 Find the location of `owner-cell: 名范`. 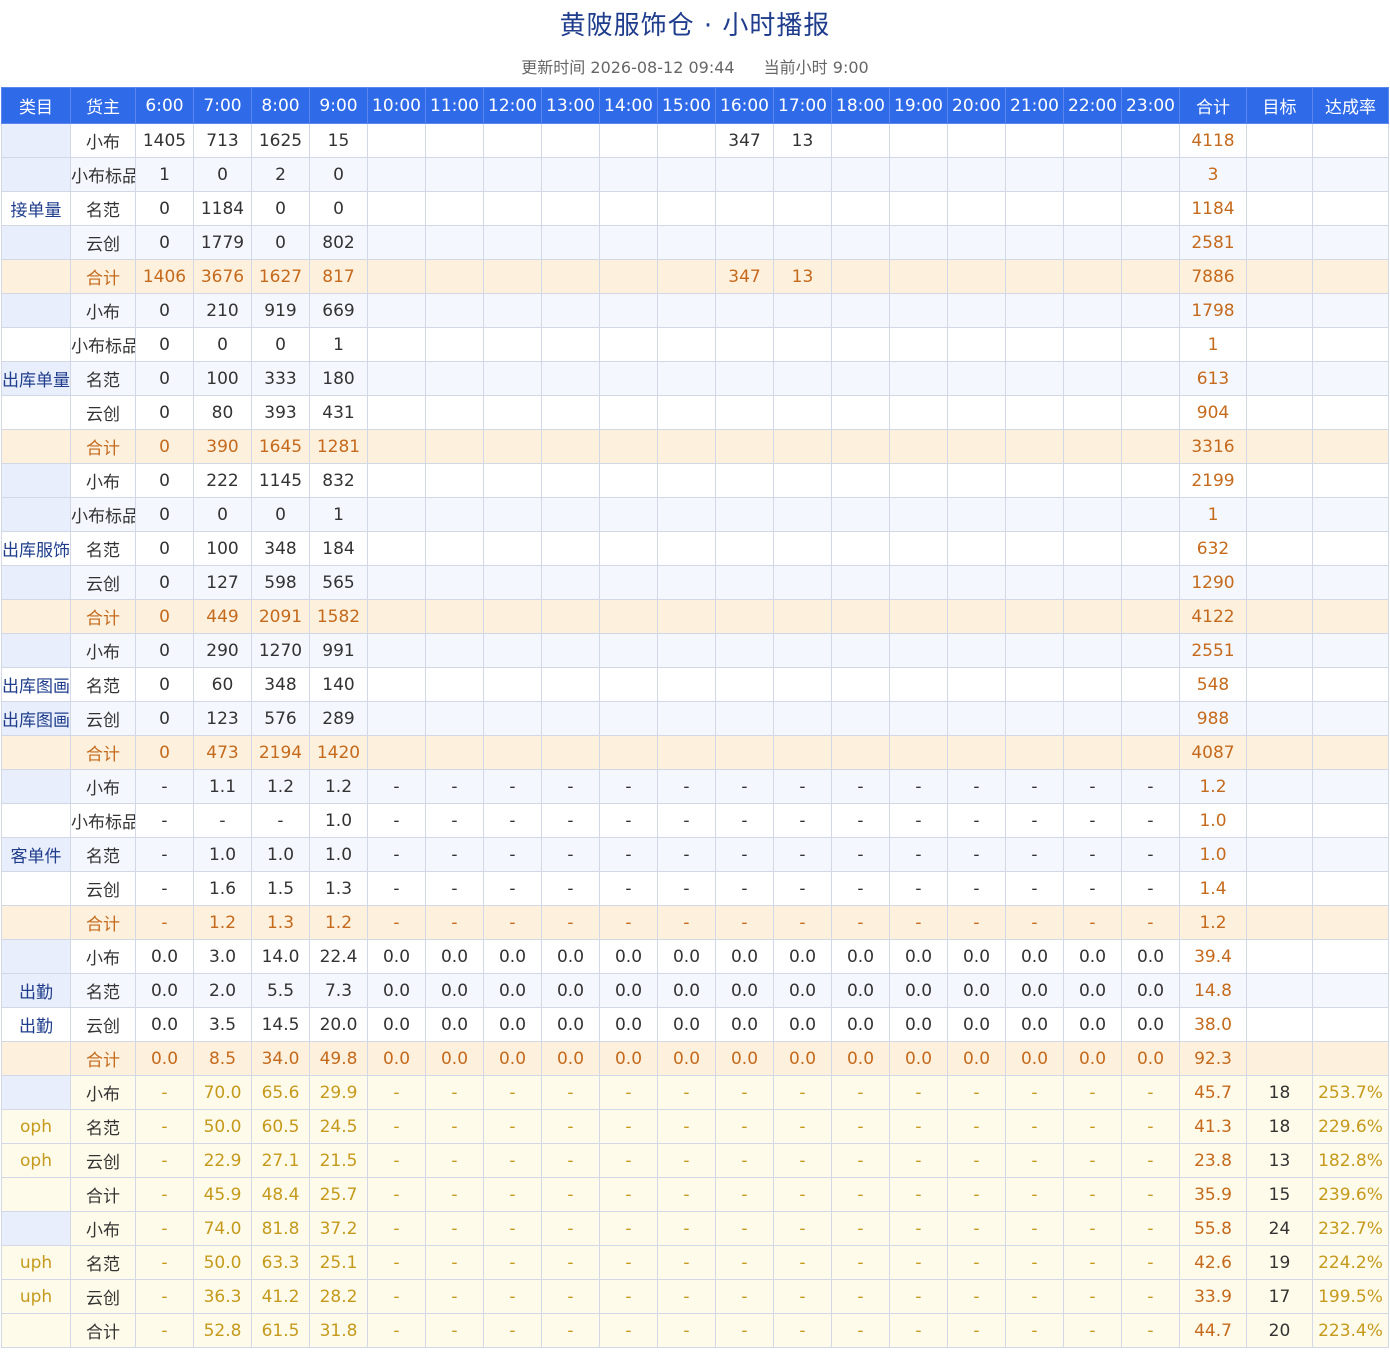

owner-cell: 名范 is located at coordinates (103, 208).